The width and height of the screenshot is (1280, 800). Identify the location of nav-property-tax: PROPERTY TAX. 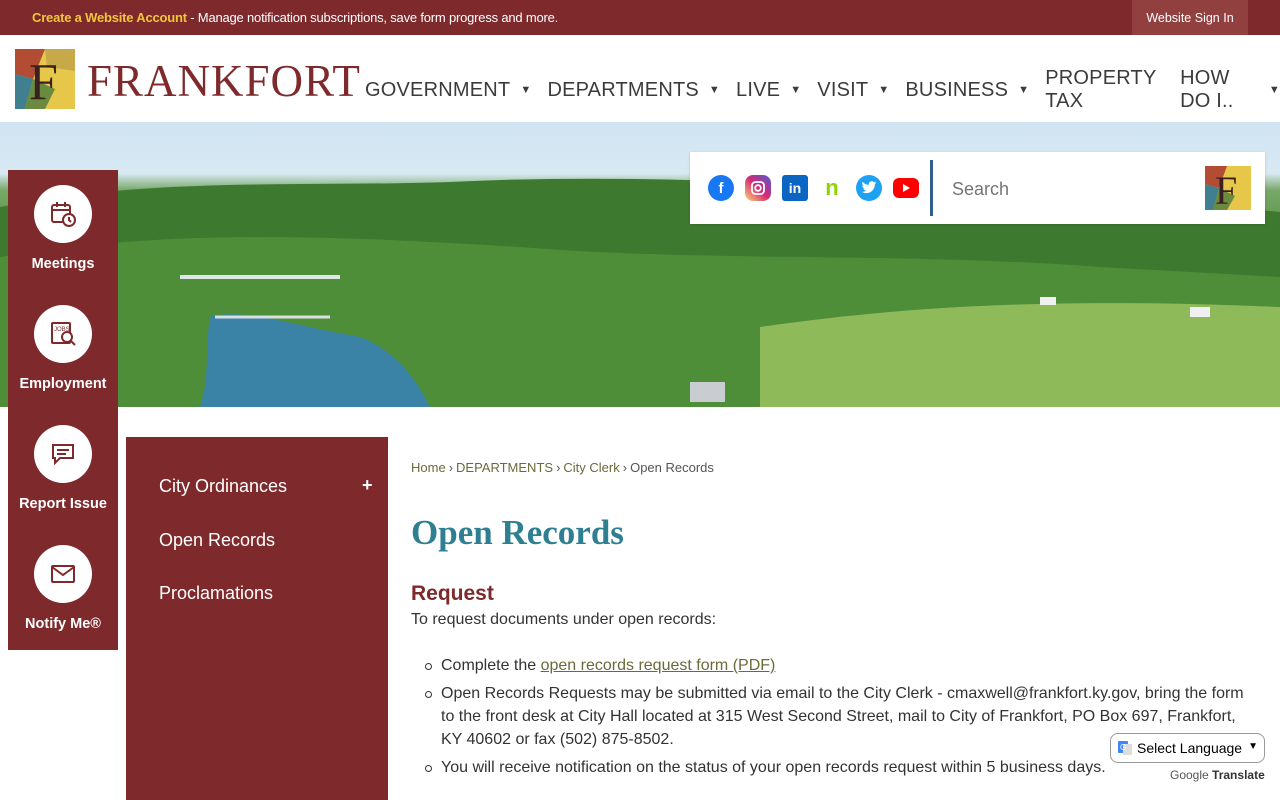
(1104, 90).